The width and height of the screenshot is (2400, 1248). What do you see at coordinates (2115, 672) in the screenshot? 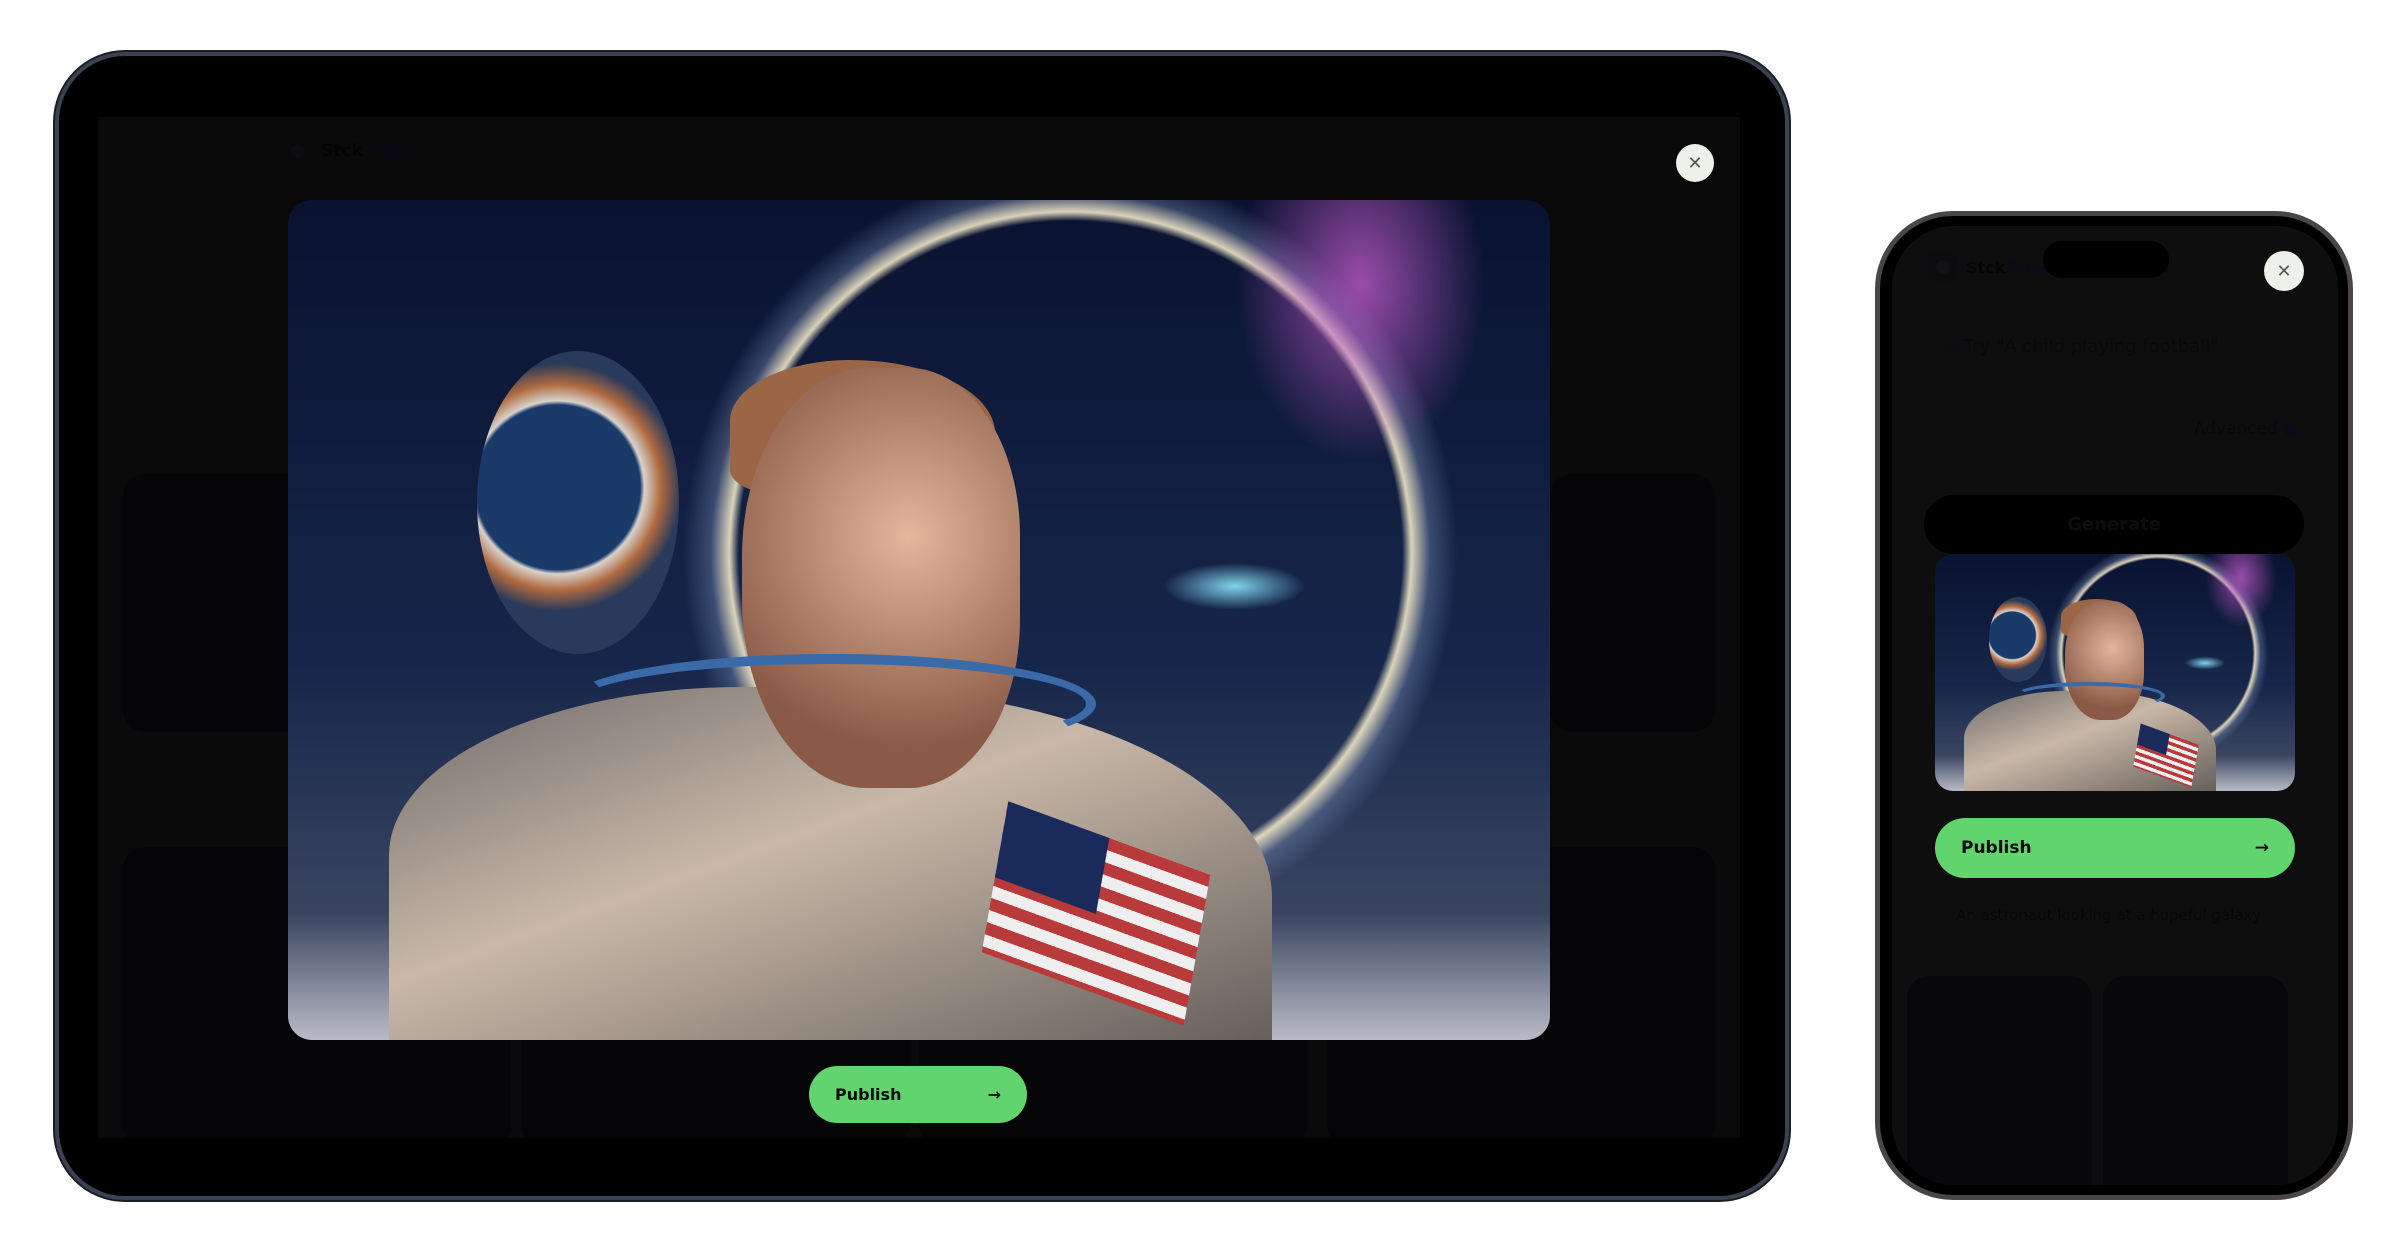
I see `generated-image` at bounding box center [2115, 672].